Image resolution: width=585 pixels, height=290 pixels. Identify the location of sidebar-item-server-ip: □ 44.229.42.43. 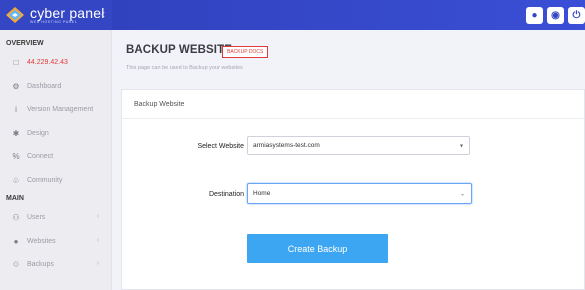
(55, 63).